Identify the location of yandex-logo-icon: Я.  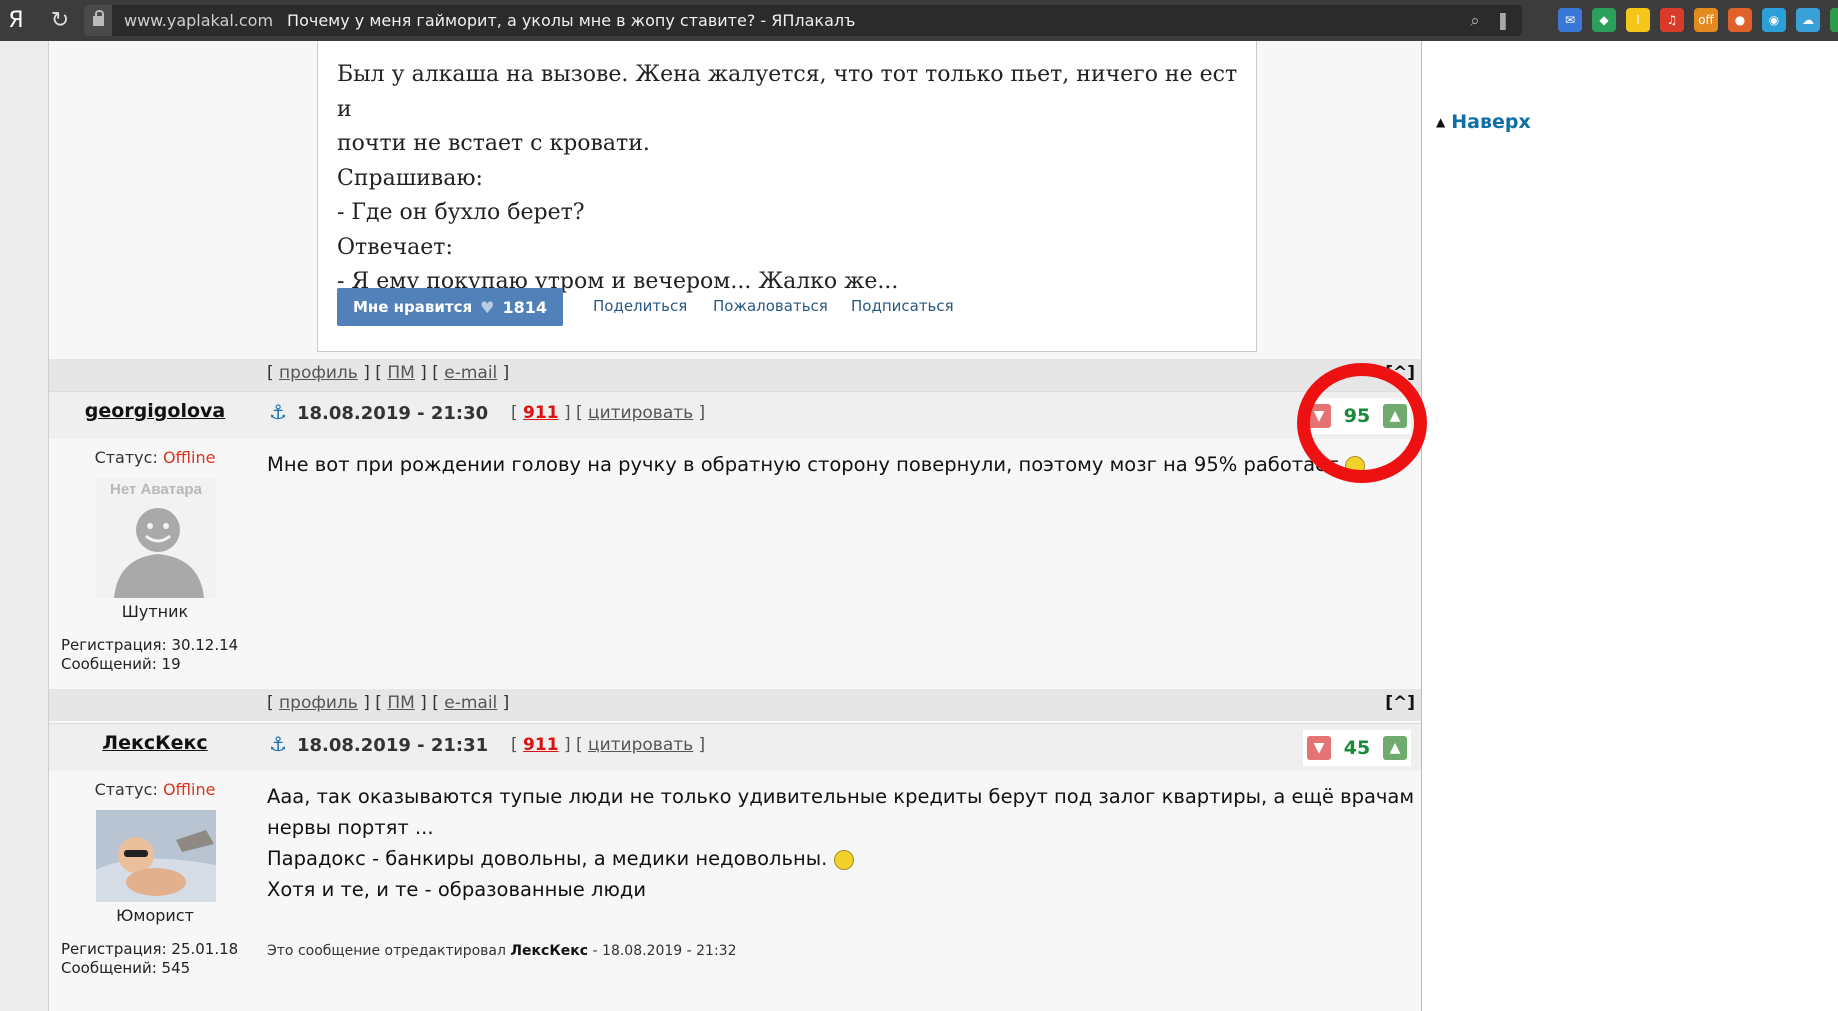
(16, 20).